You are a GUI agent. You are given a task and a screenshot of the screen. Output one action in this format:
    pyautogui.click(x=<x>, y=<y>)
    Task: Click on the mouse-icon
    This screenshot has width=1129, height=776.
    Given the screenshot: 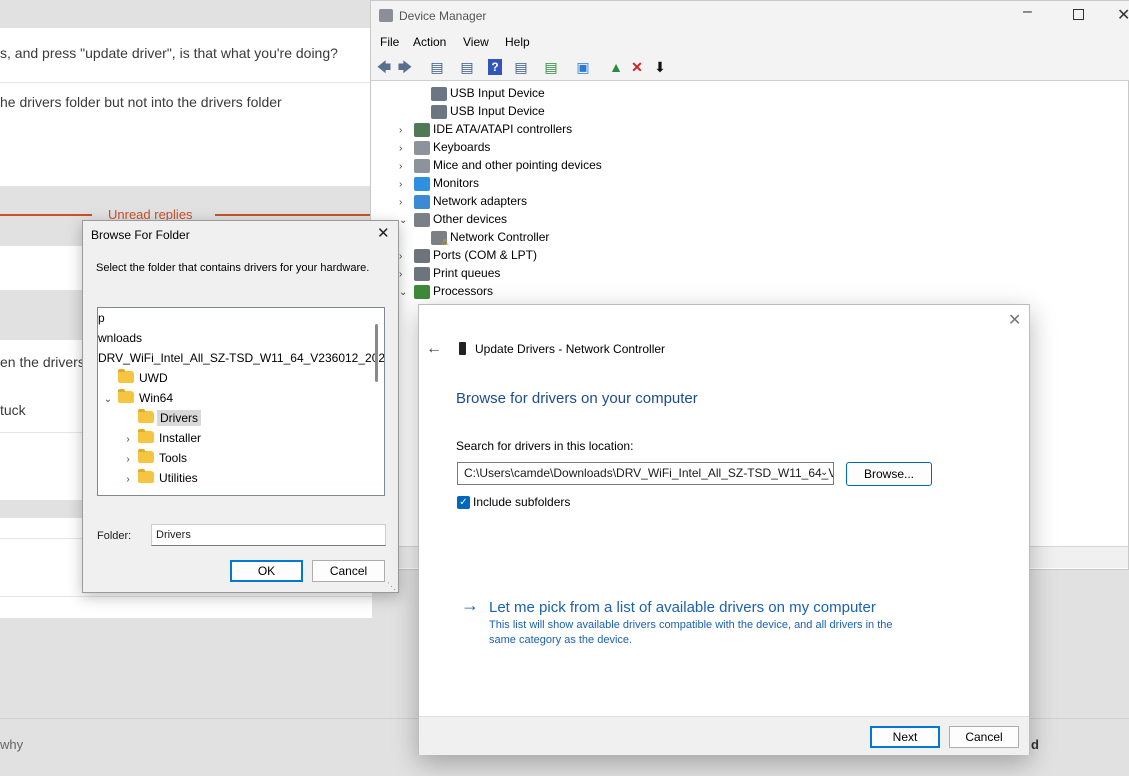 What is the action you would take?
    pyautogui.click(x=422, y=165)
    